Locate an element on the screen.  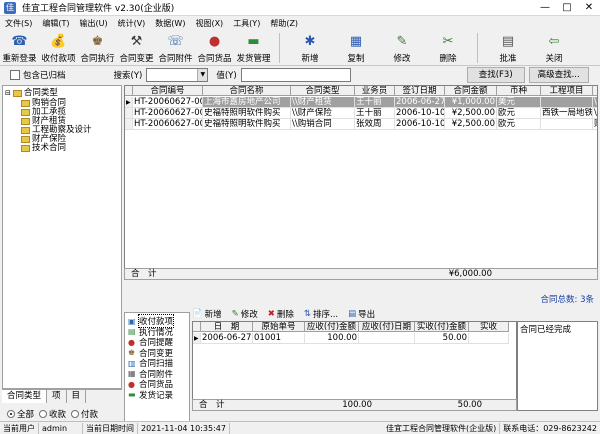
detail-export-button: ▤ 导出 is located at coordinates (361, 314).